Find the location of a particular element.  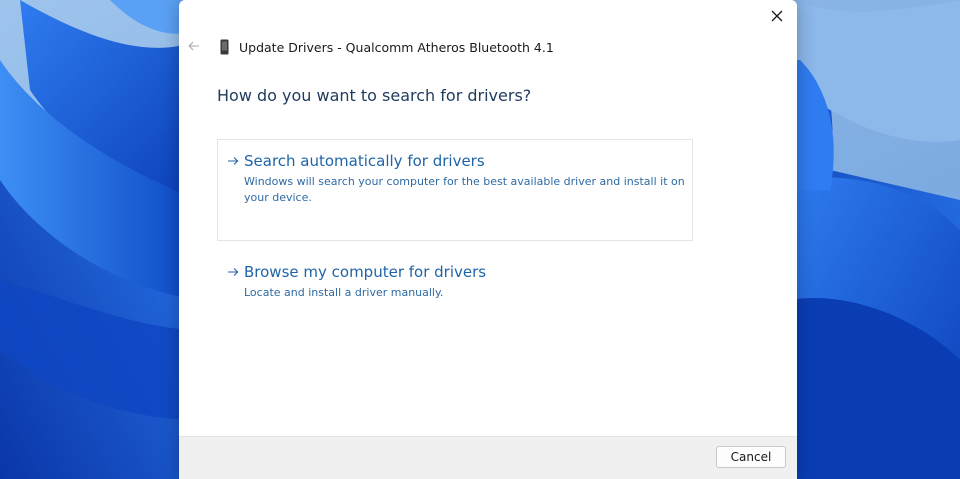

close-icon is located at coordinates (777, 16).